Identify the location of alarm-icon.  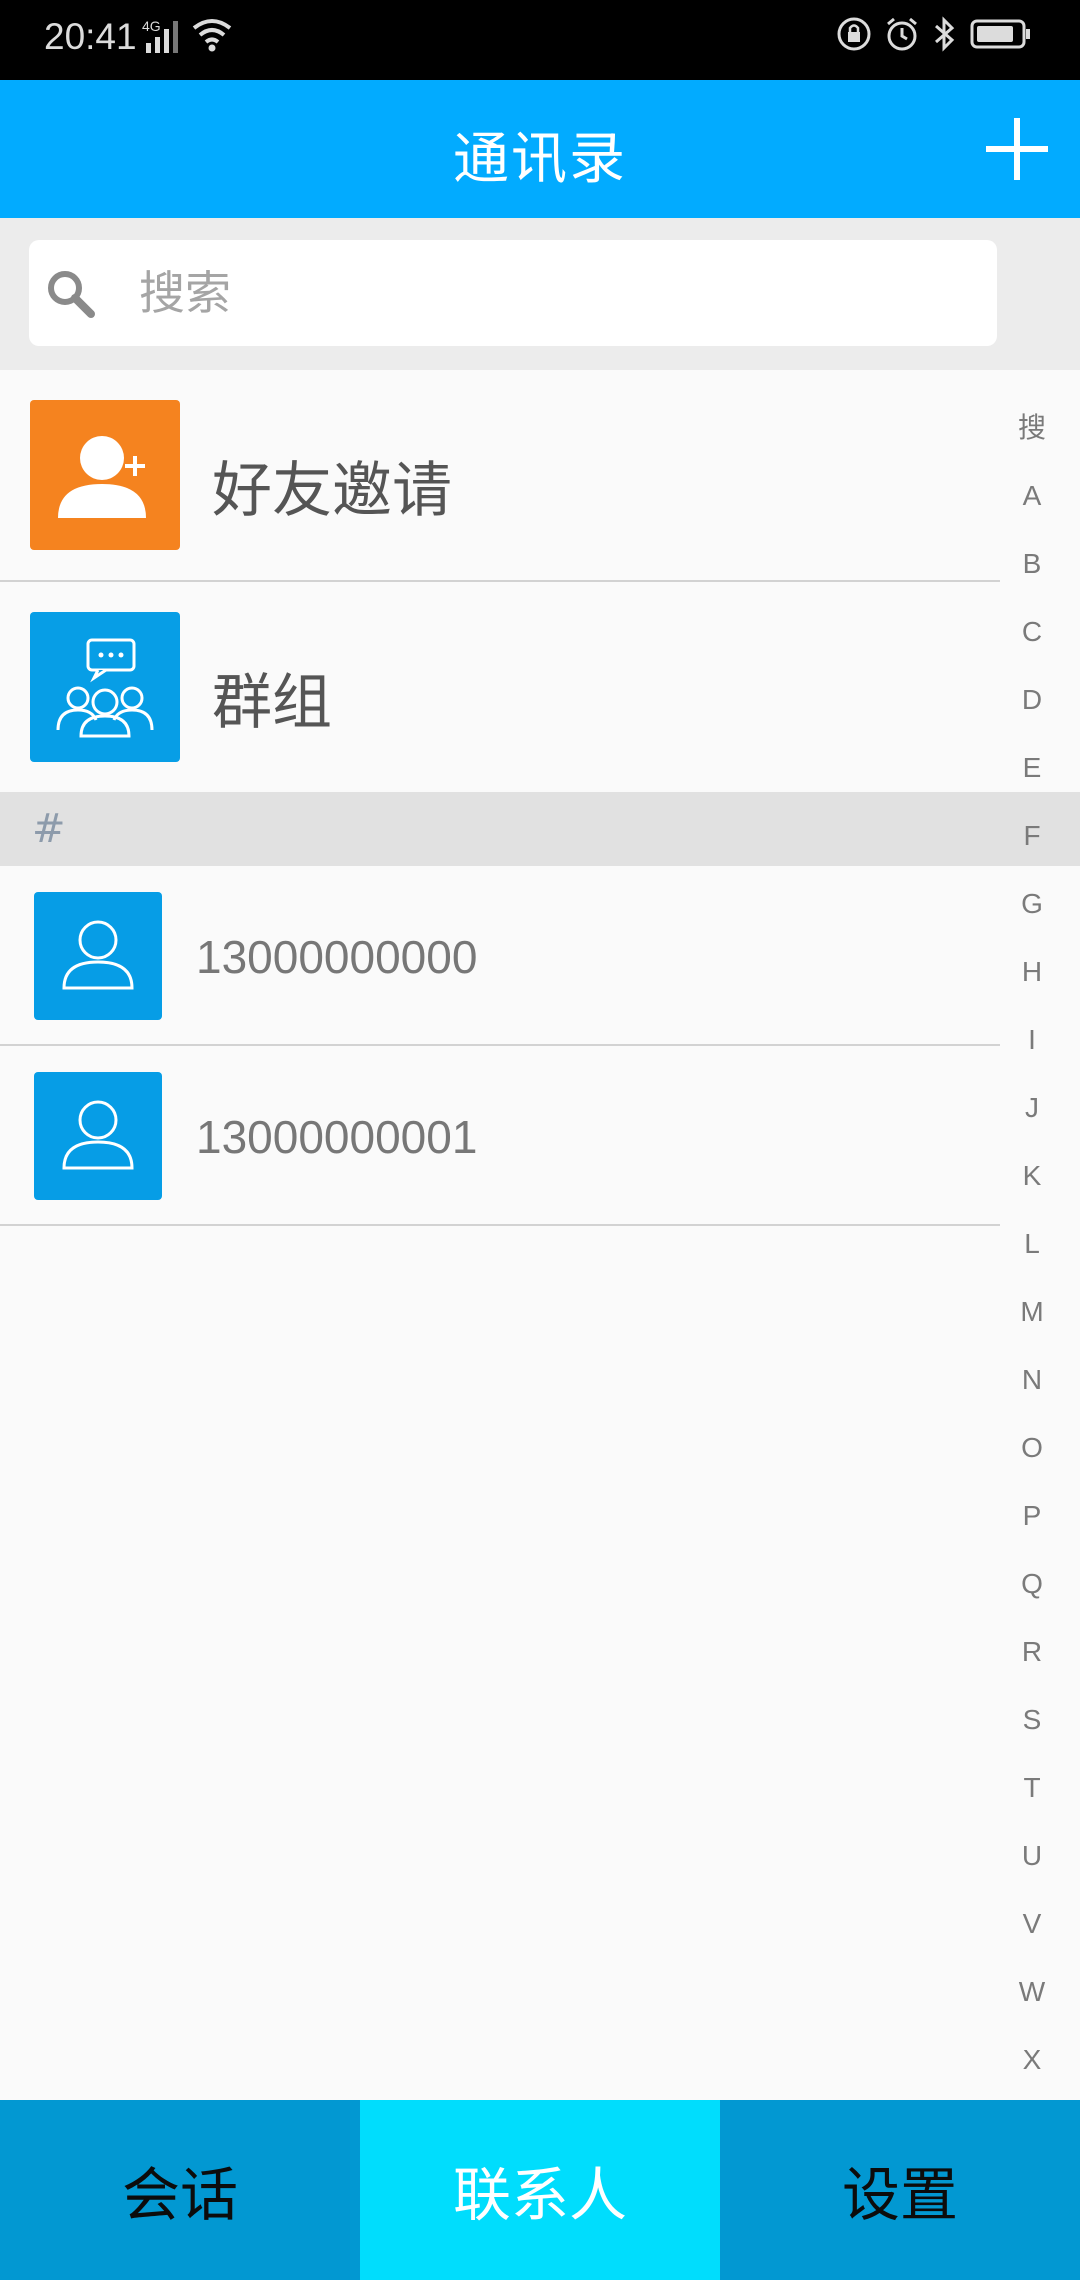
(902, 36).